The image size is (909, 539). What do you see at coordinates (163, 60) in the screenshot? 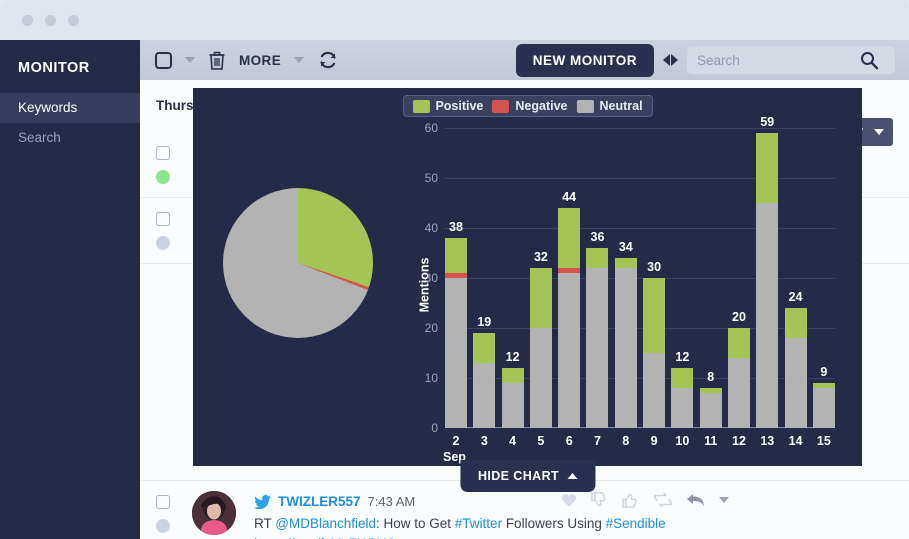
I see `select-all-checkbox` at bounding box center [163, 60].